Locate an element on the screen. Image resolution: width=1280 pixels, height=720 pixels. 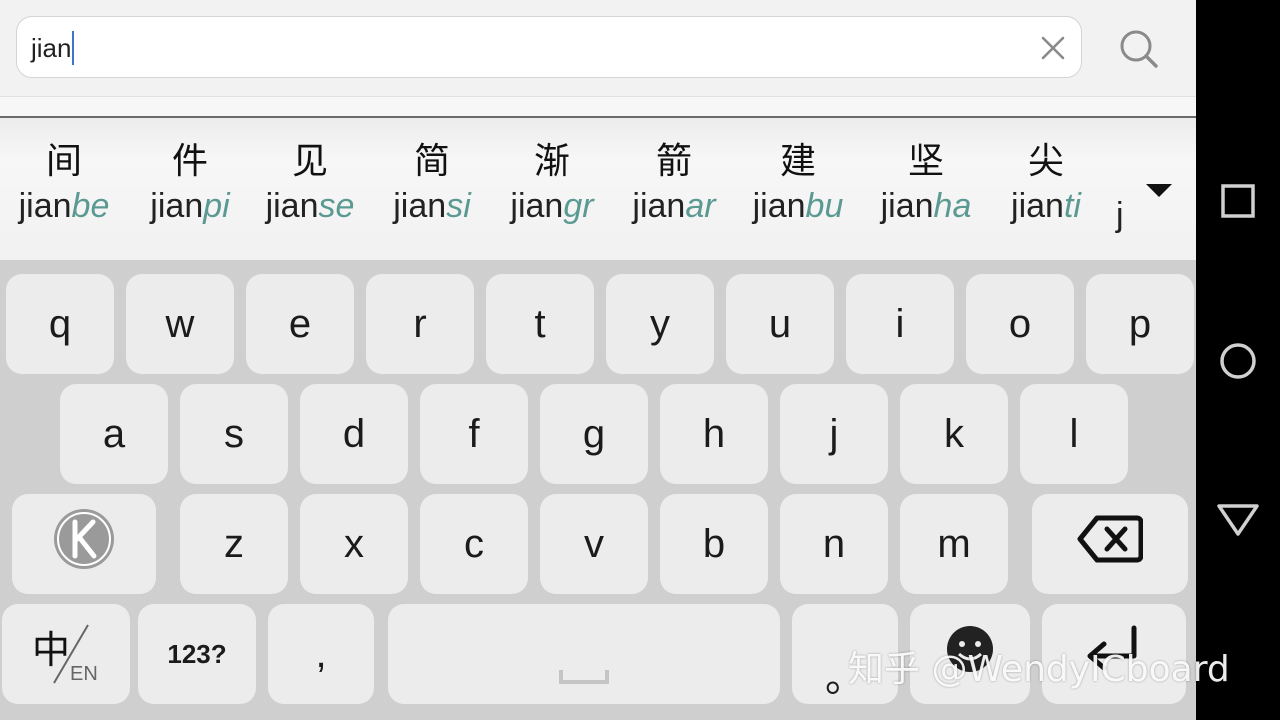
search-icon is located at coordinates (1138, 48).